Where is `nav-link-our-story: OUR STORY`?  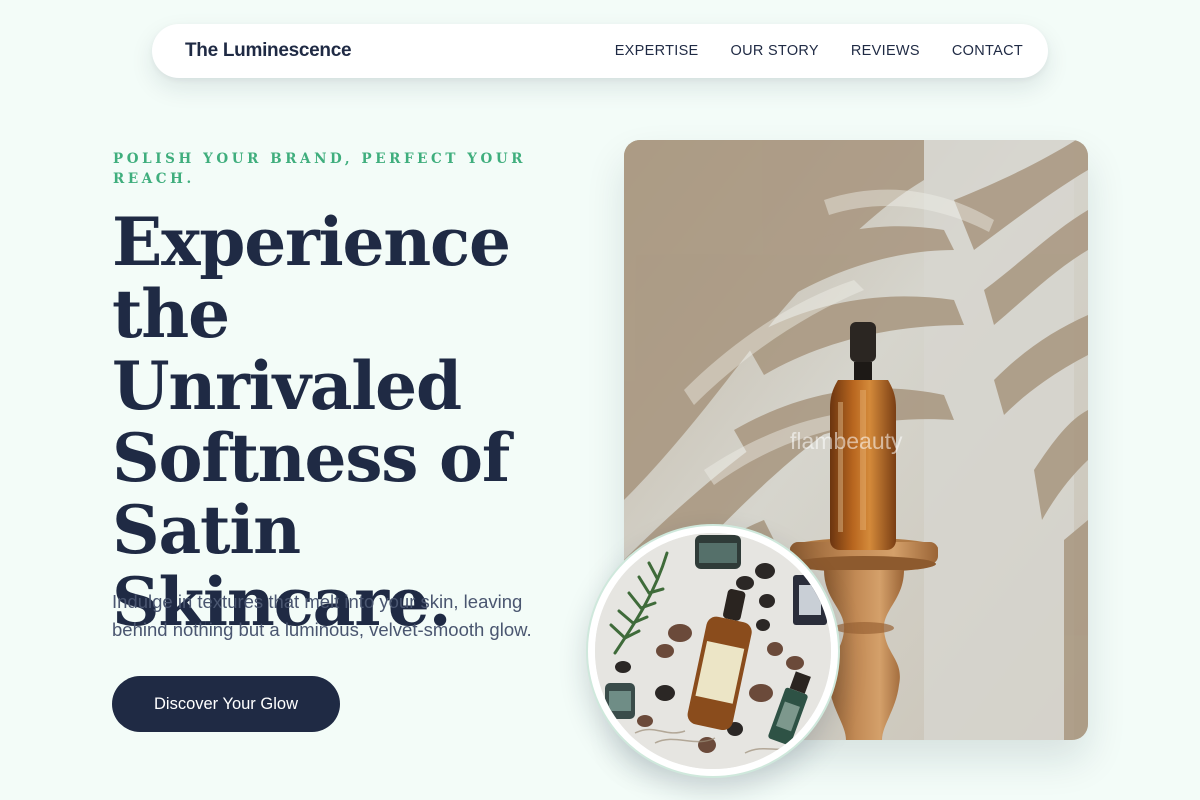
nav-link-our-story: OUR STORY is located at coordinates (775, 51).